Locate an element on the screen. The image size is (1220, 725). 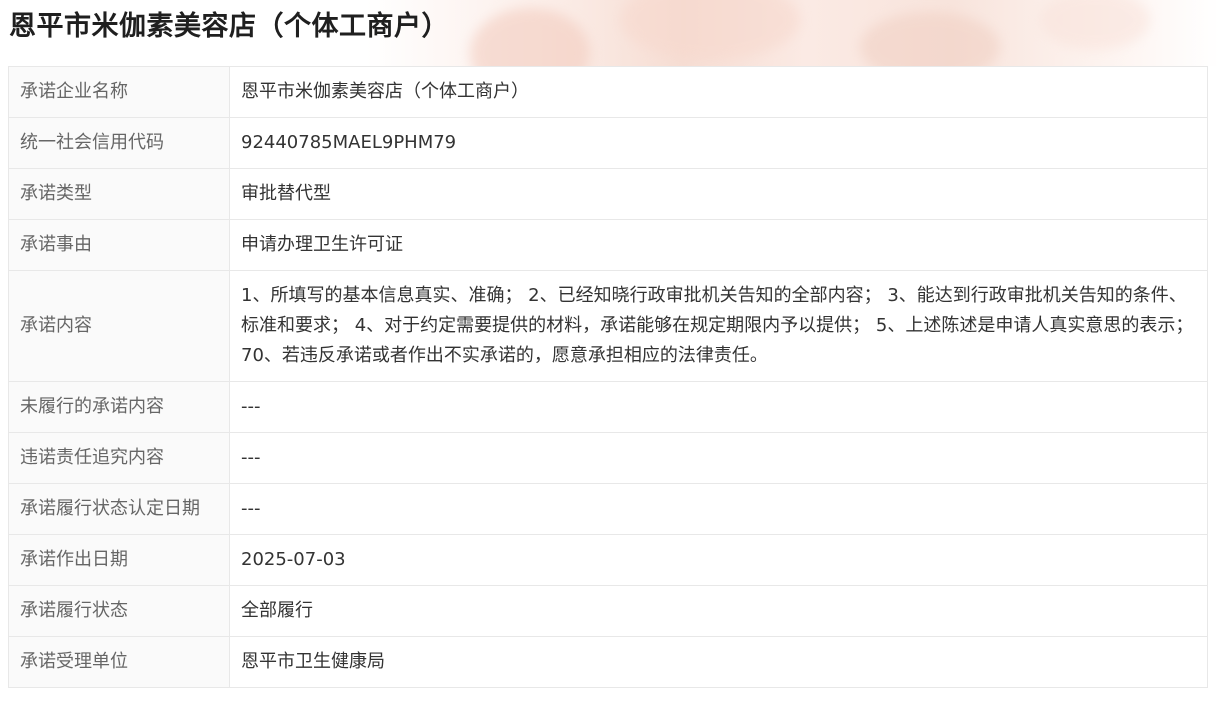
table-row: 承诺履行状态 全部履行 is located at coordinates (608, 611).